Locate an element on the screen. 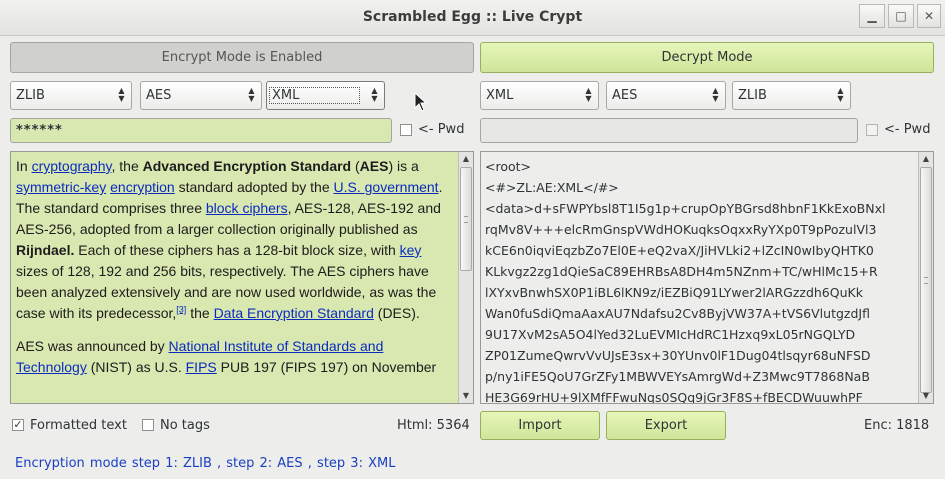 This screenshot has height=479, width=945. plaintext-scrollbar: ▲ ▼ is located at coordinates (465, 277).